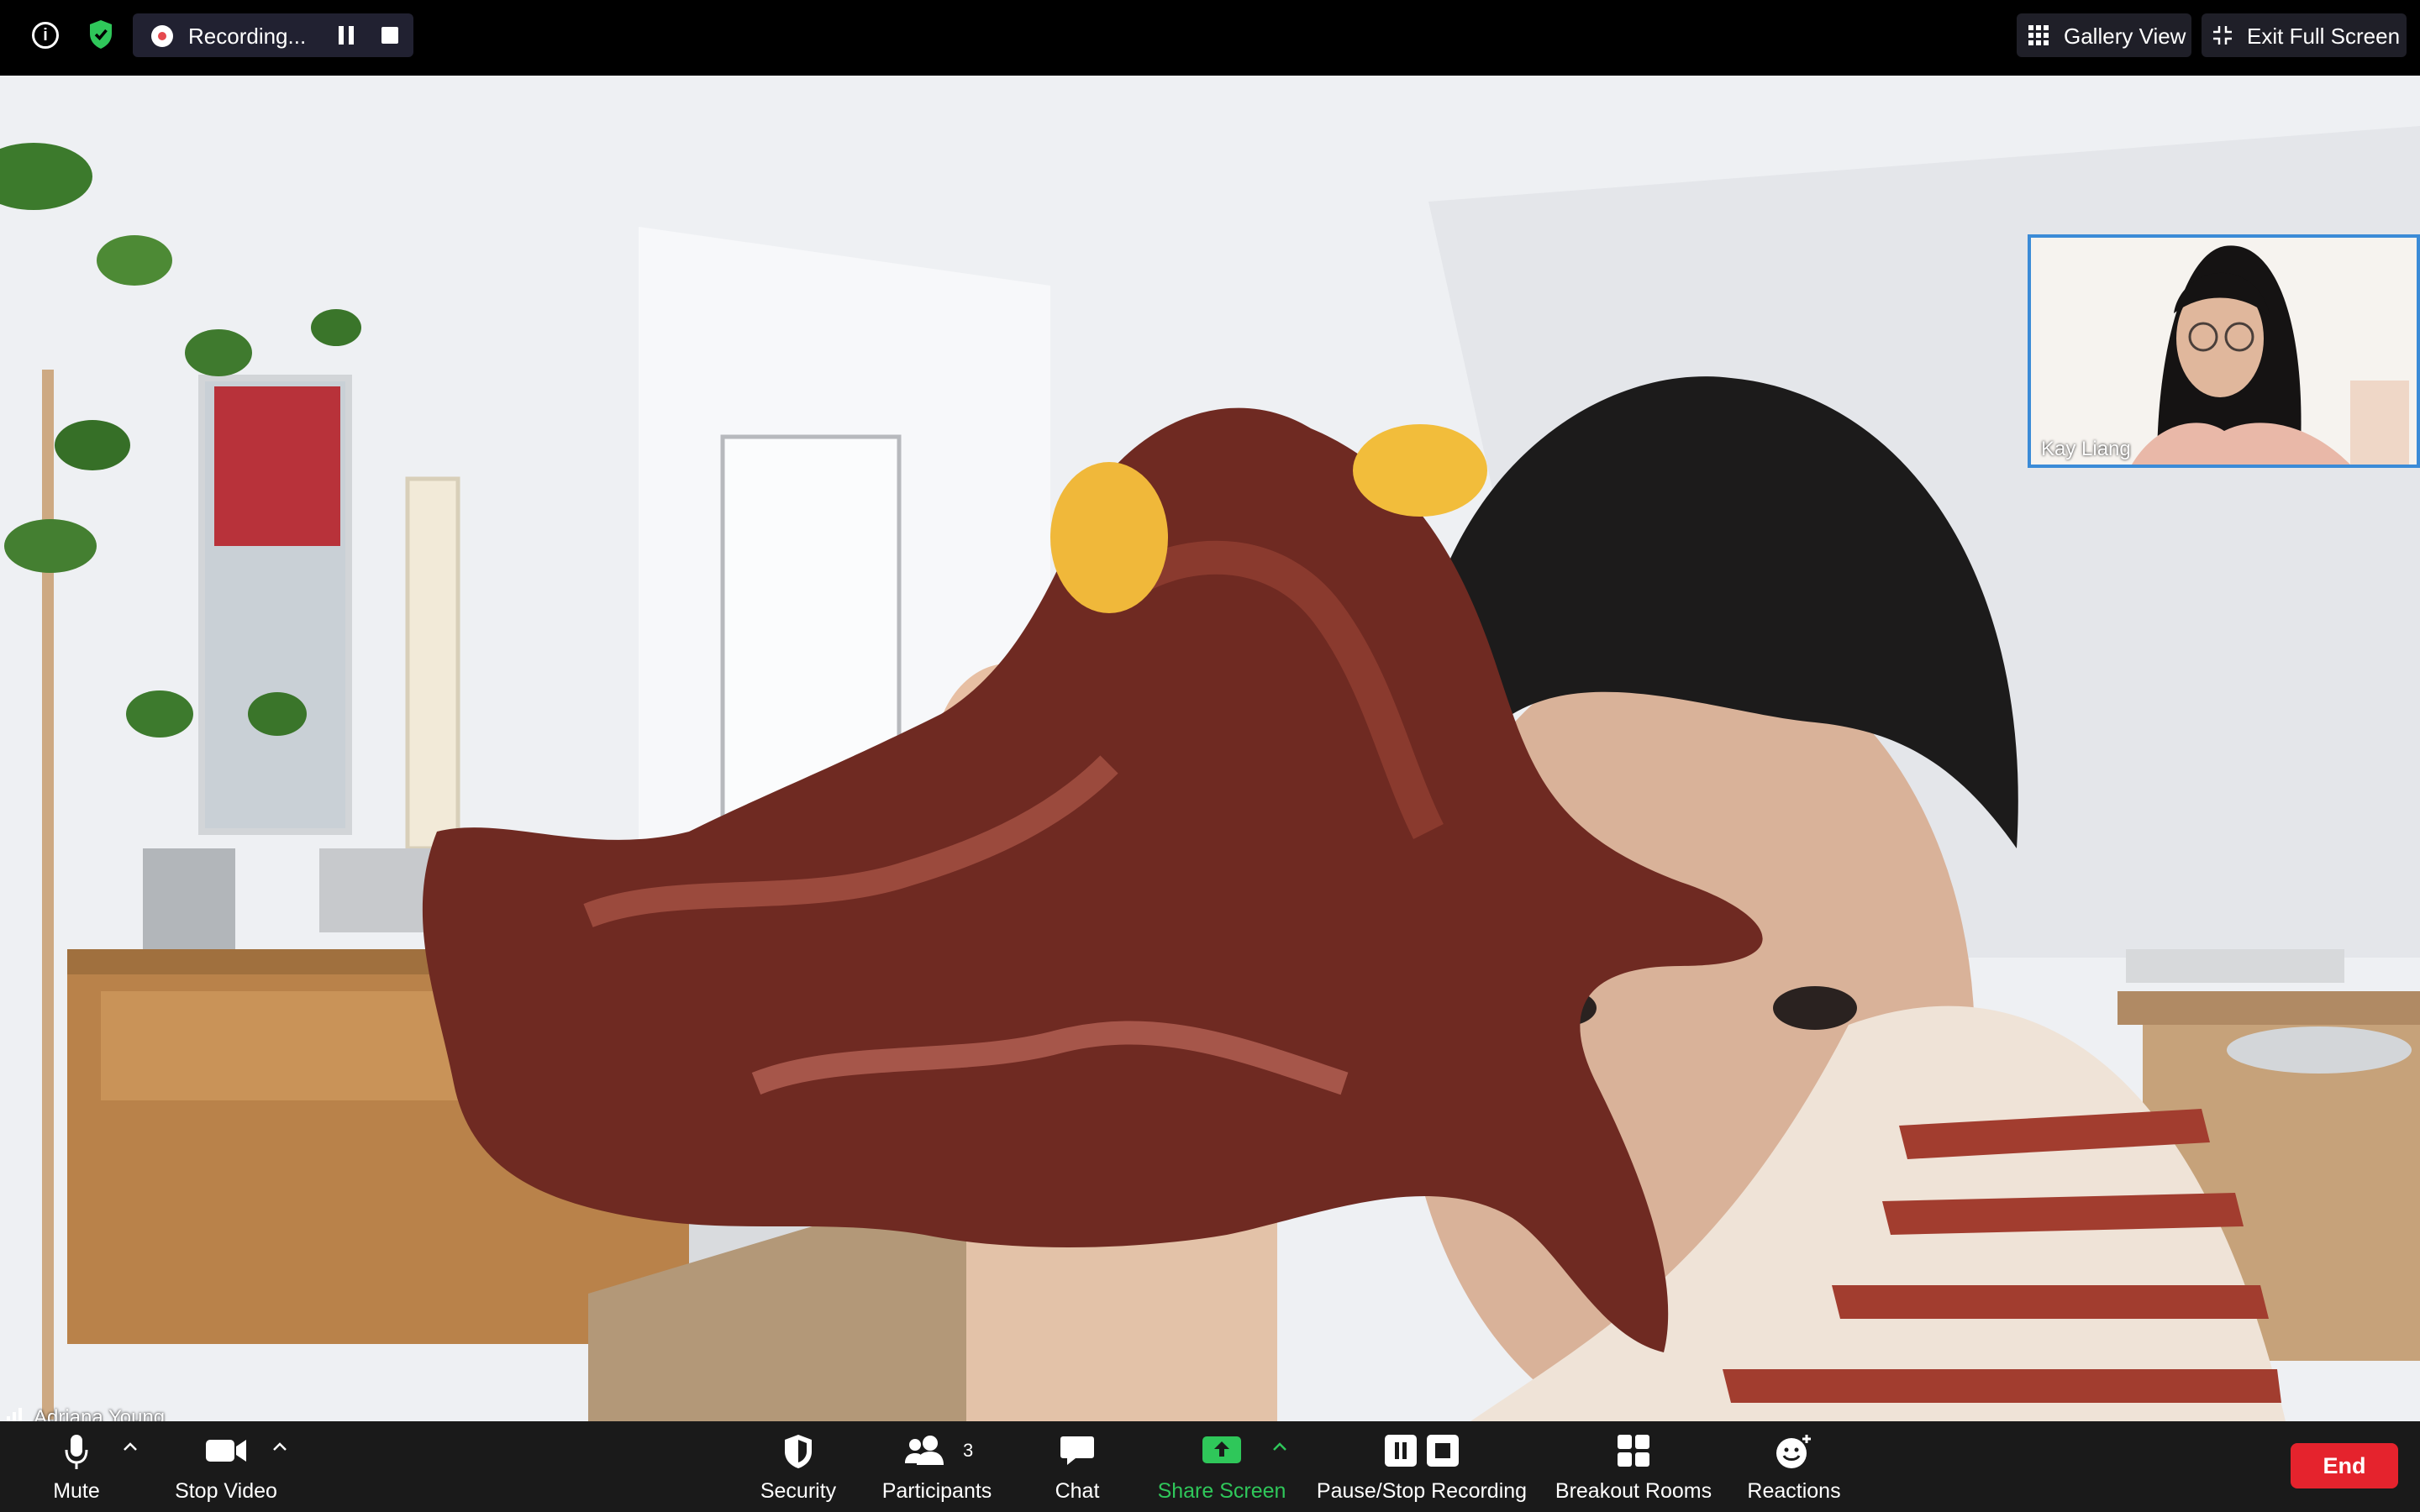  I want to click on gallery-view-label: Gallery View, so click(2125, 36).